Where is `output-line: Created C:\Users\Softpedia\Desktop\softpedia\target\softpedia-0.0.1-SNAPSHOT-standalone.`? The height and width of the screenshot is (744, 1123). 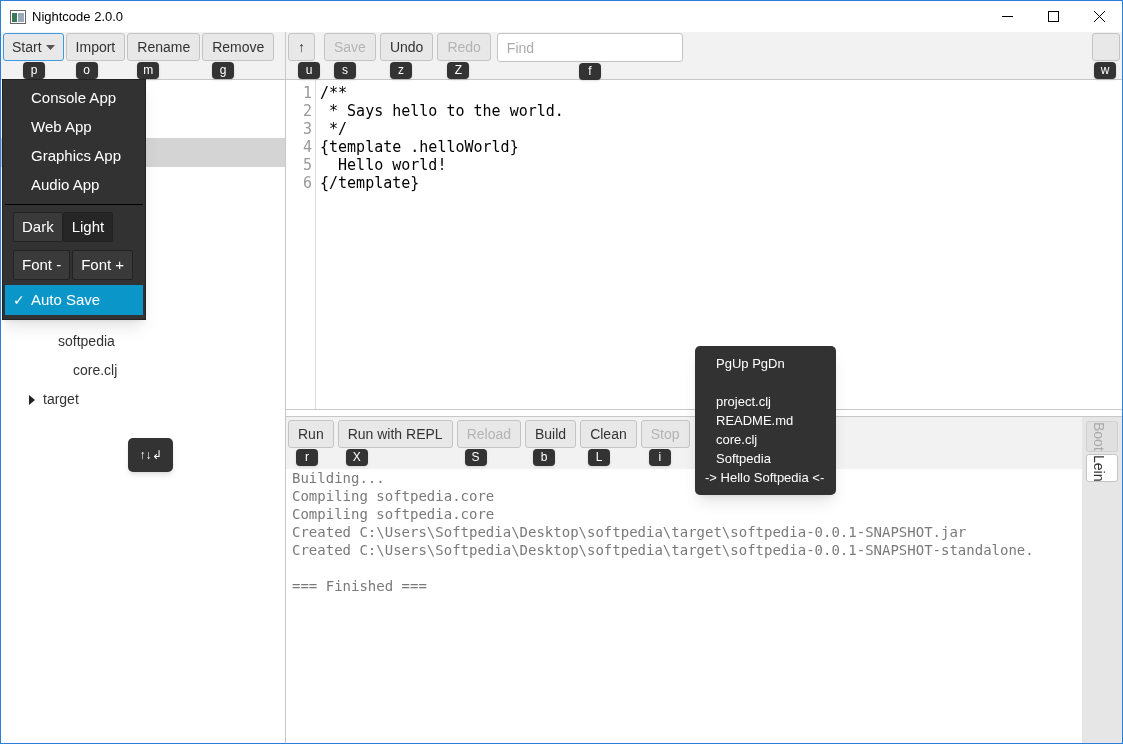 output-line: Created C:\Users\Softpedia\Desktop\softpedia\target\softpedia-0.0.1-SNAPSHOT-standalone. is located at coordinates (663, 550).